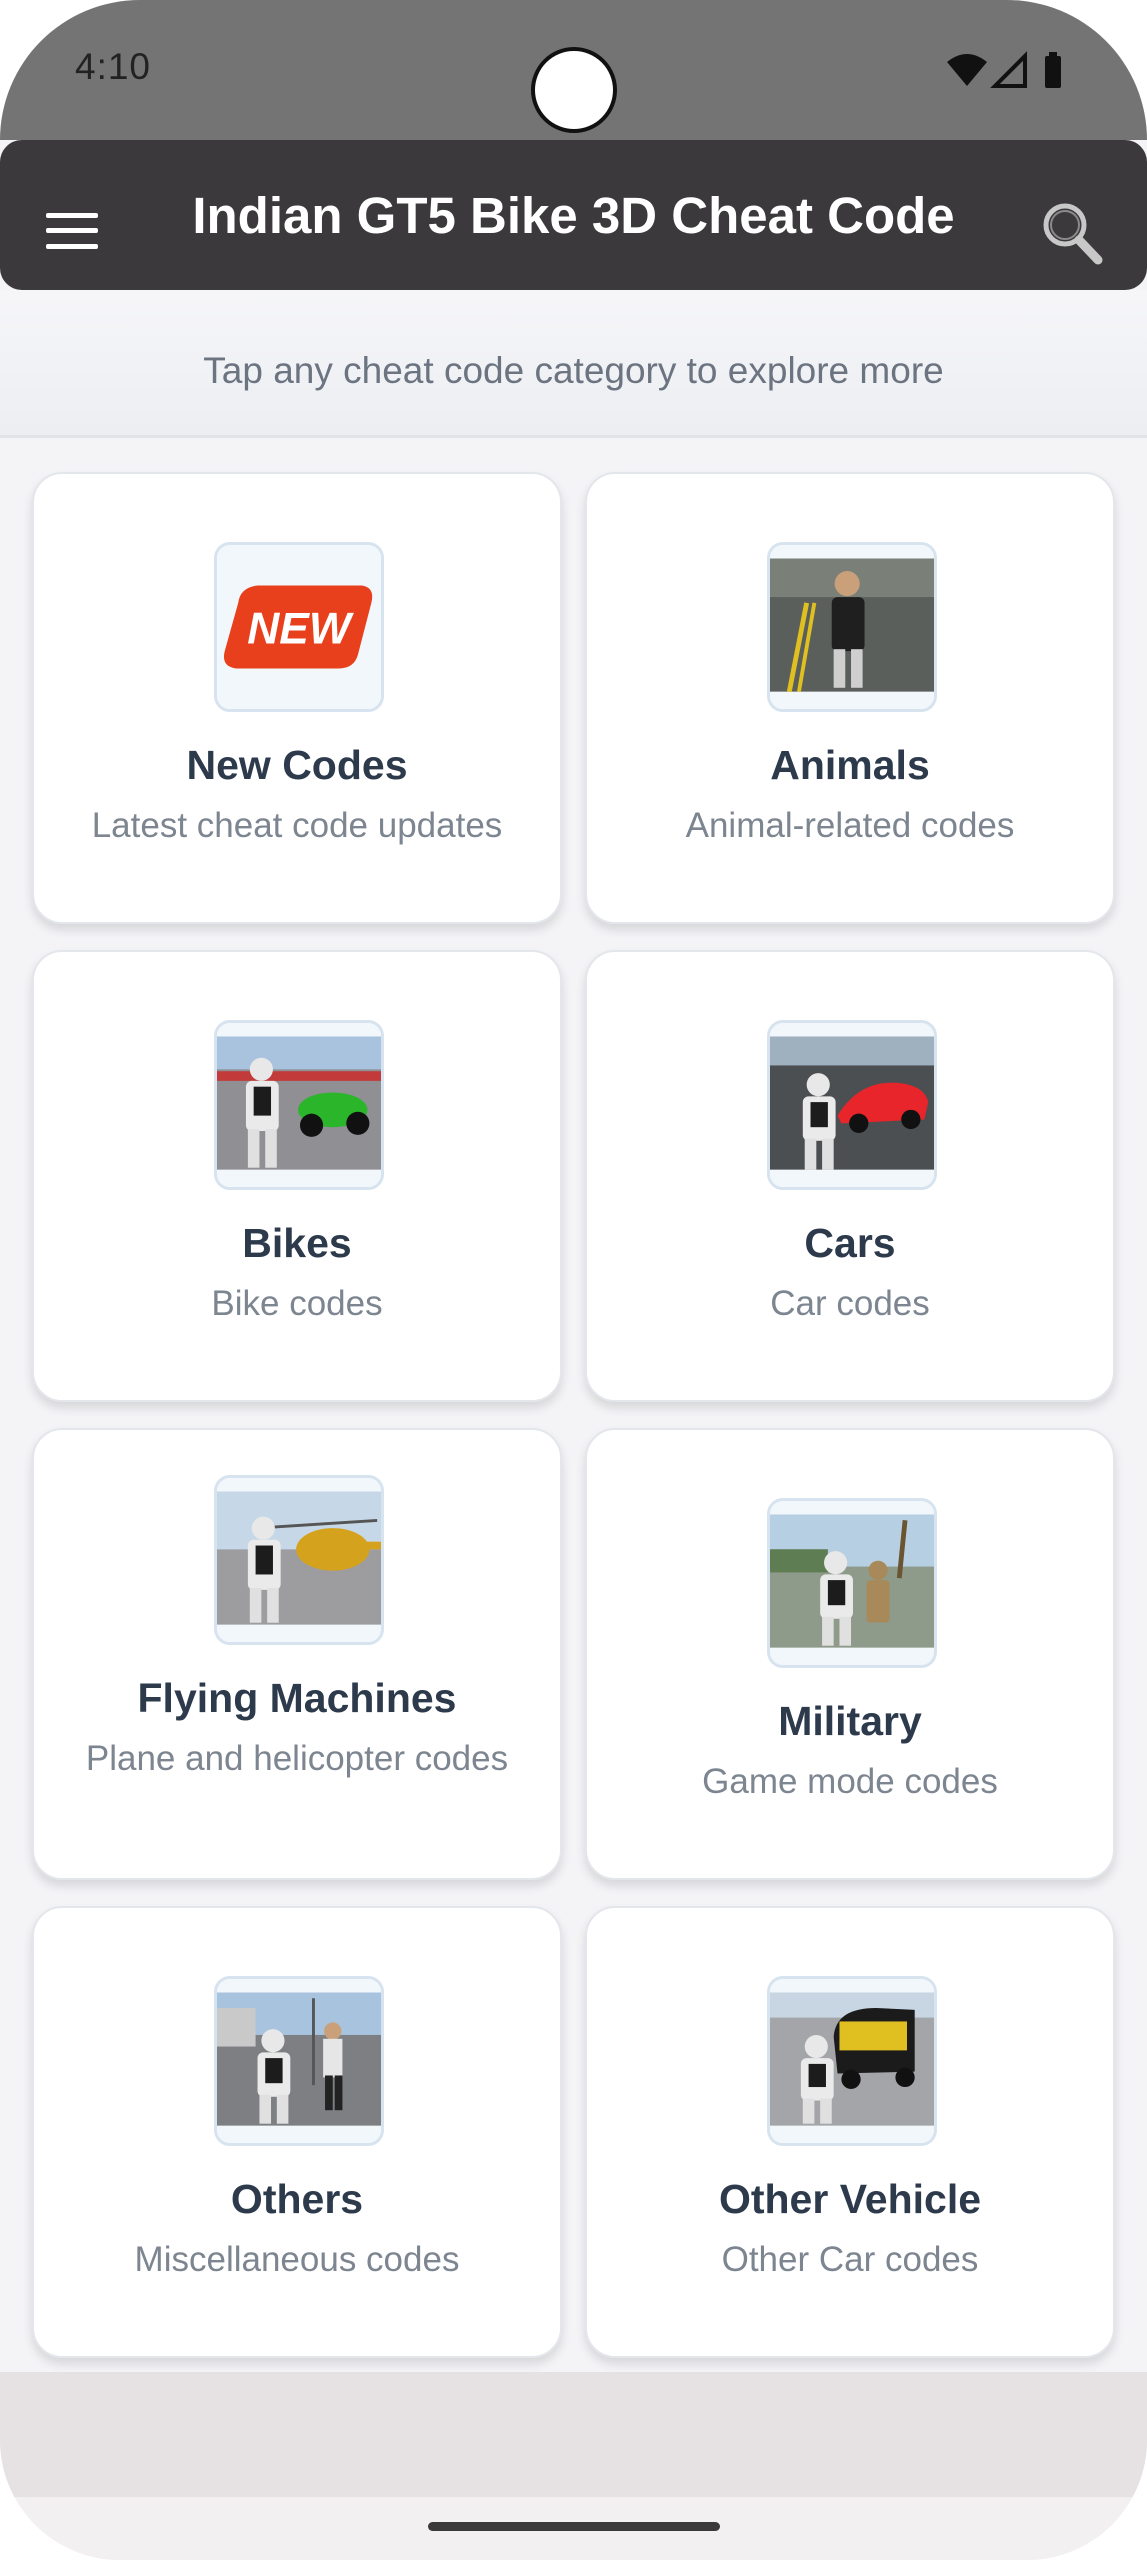  Describe the element at coordinates (297, 1698) in the screenshot. I see `card-title: Flying Machines` at that location.